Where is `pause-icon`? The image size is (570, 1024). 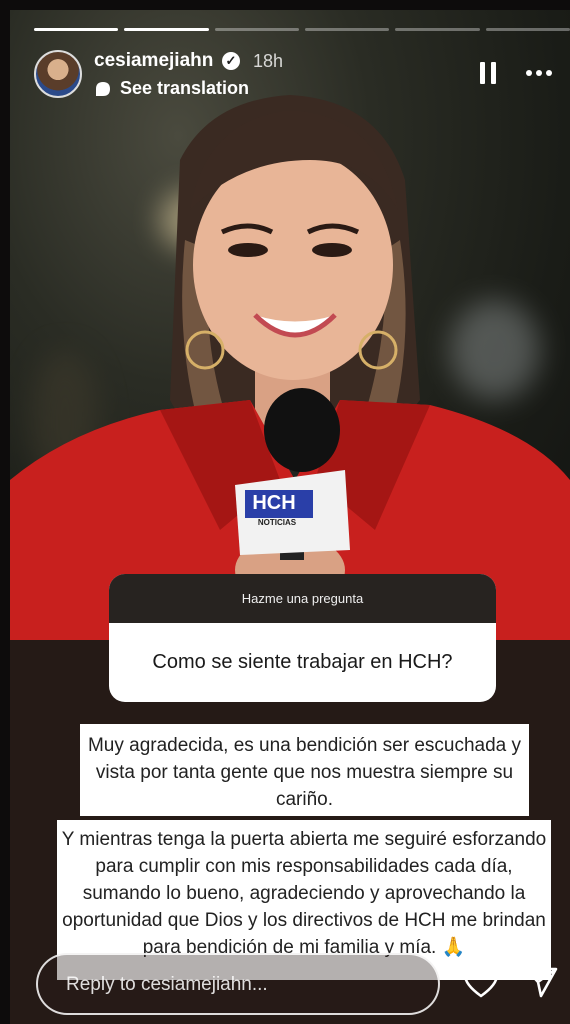
pause-icon is located at coordinates (489, 73).